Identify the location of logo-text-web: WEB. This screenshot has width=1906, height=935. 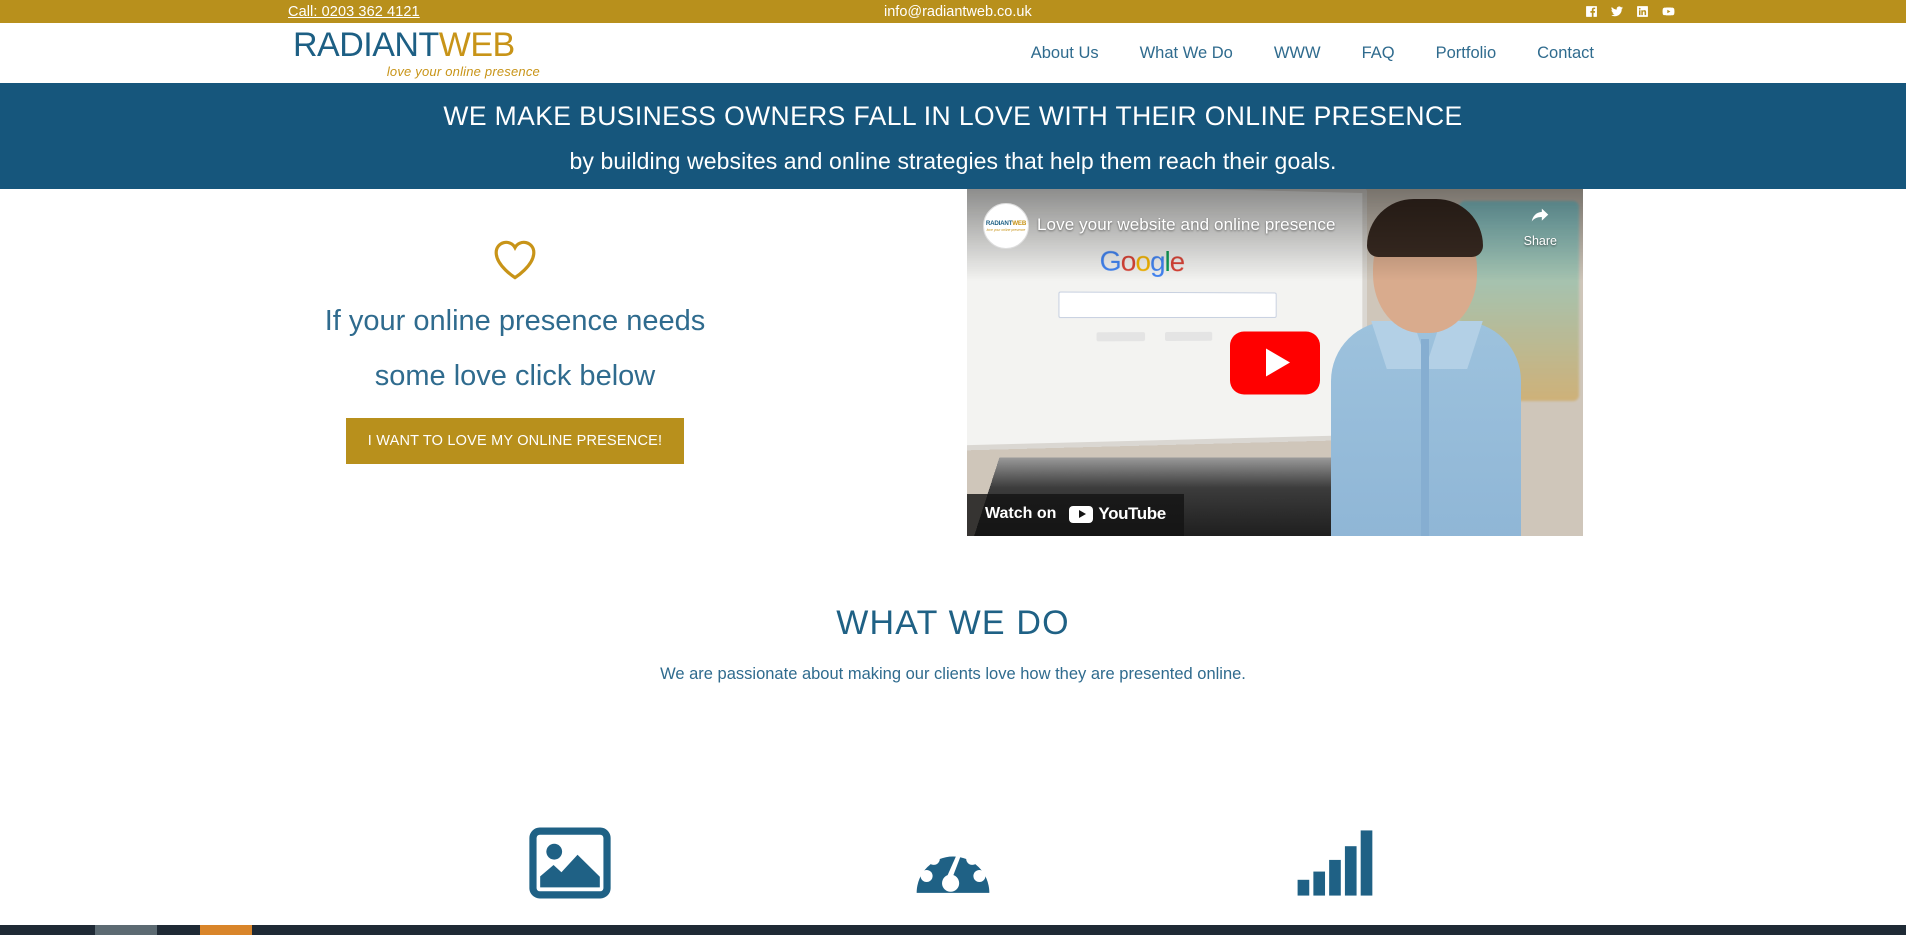
(476, 45).